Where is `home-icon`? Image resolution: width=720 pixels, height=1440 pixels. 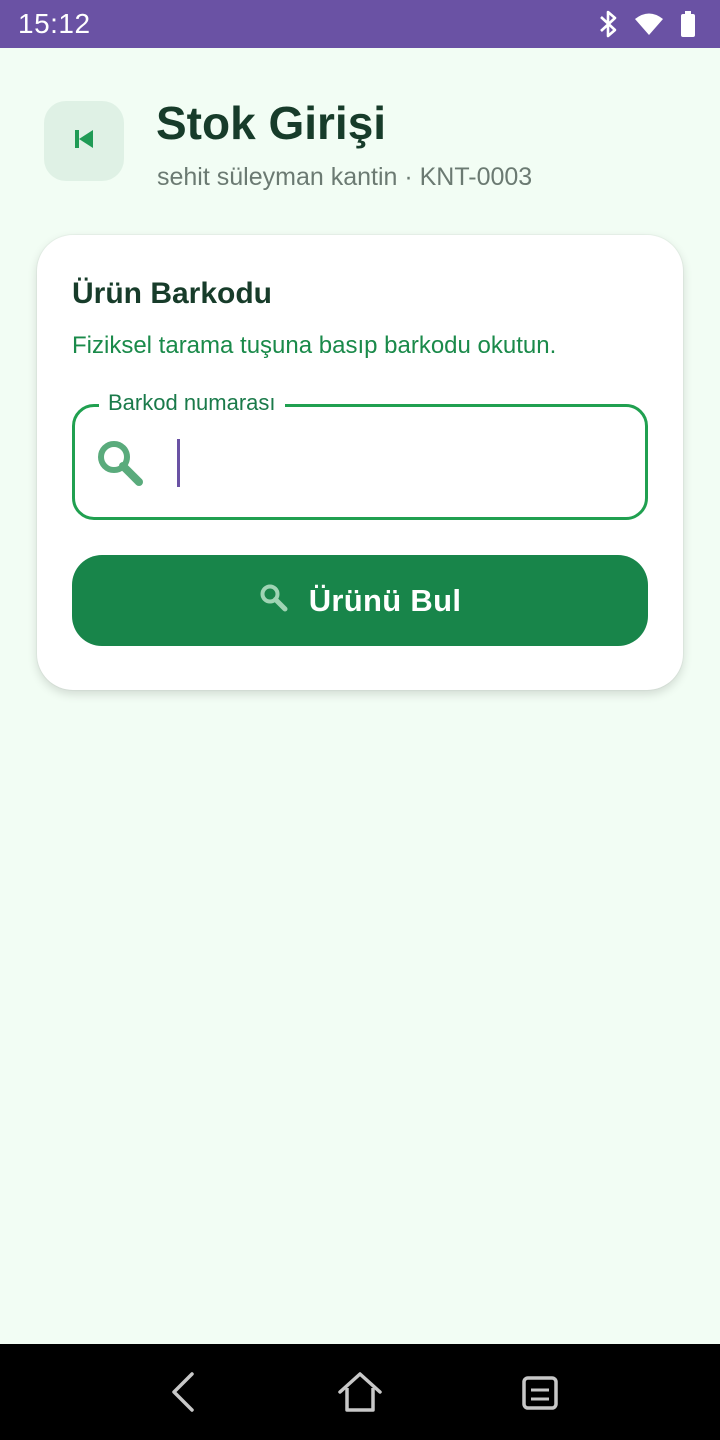 home-icon is located at coordinates (360, 1394).